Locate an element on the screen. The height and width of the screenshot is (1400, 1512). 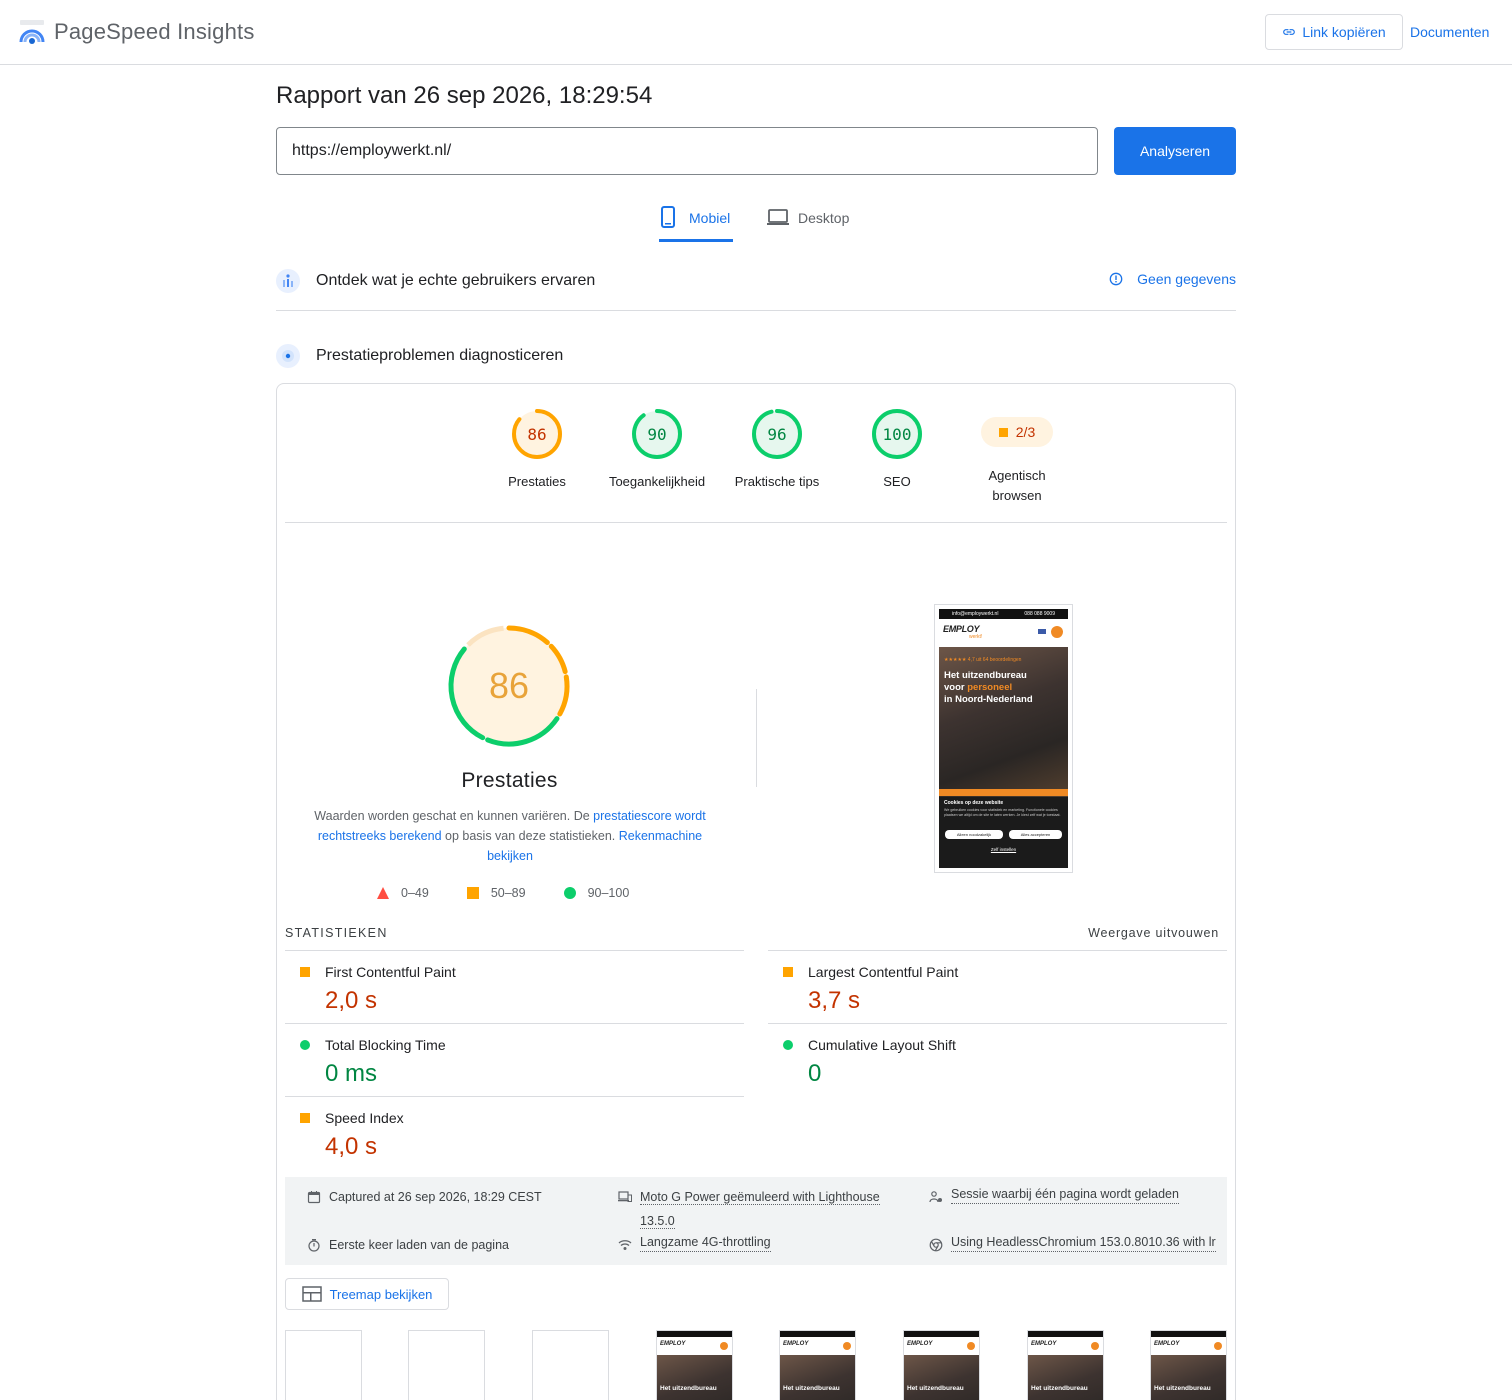
treemap-label: Treemap bekijken is located at coordinates (381, 1294).